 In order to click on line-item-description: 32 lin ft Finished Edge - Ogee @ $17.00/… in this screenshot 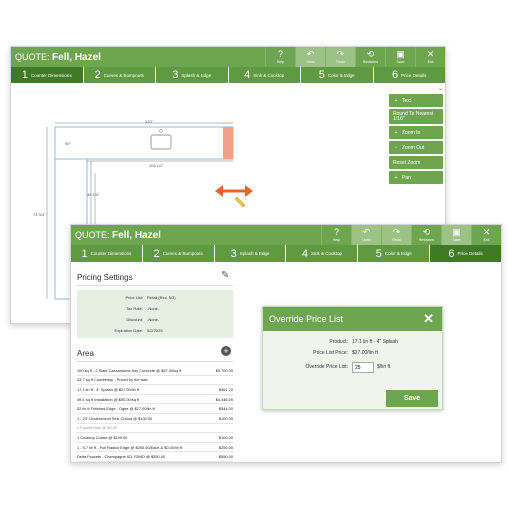, I will do `click(116, 409)`.